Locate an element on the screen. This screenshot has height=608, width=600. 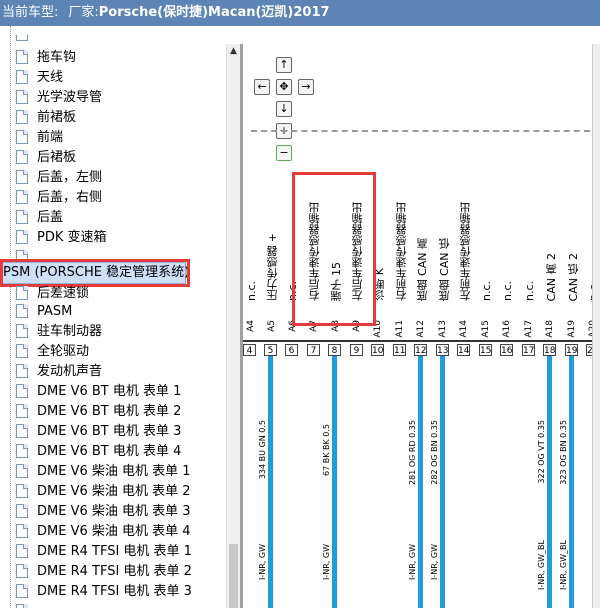
tree-item: PASM is located at coordinates (44, 312).